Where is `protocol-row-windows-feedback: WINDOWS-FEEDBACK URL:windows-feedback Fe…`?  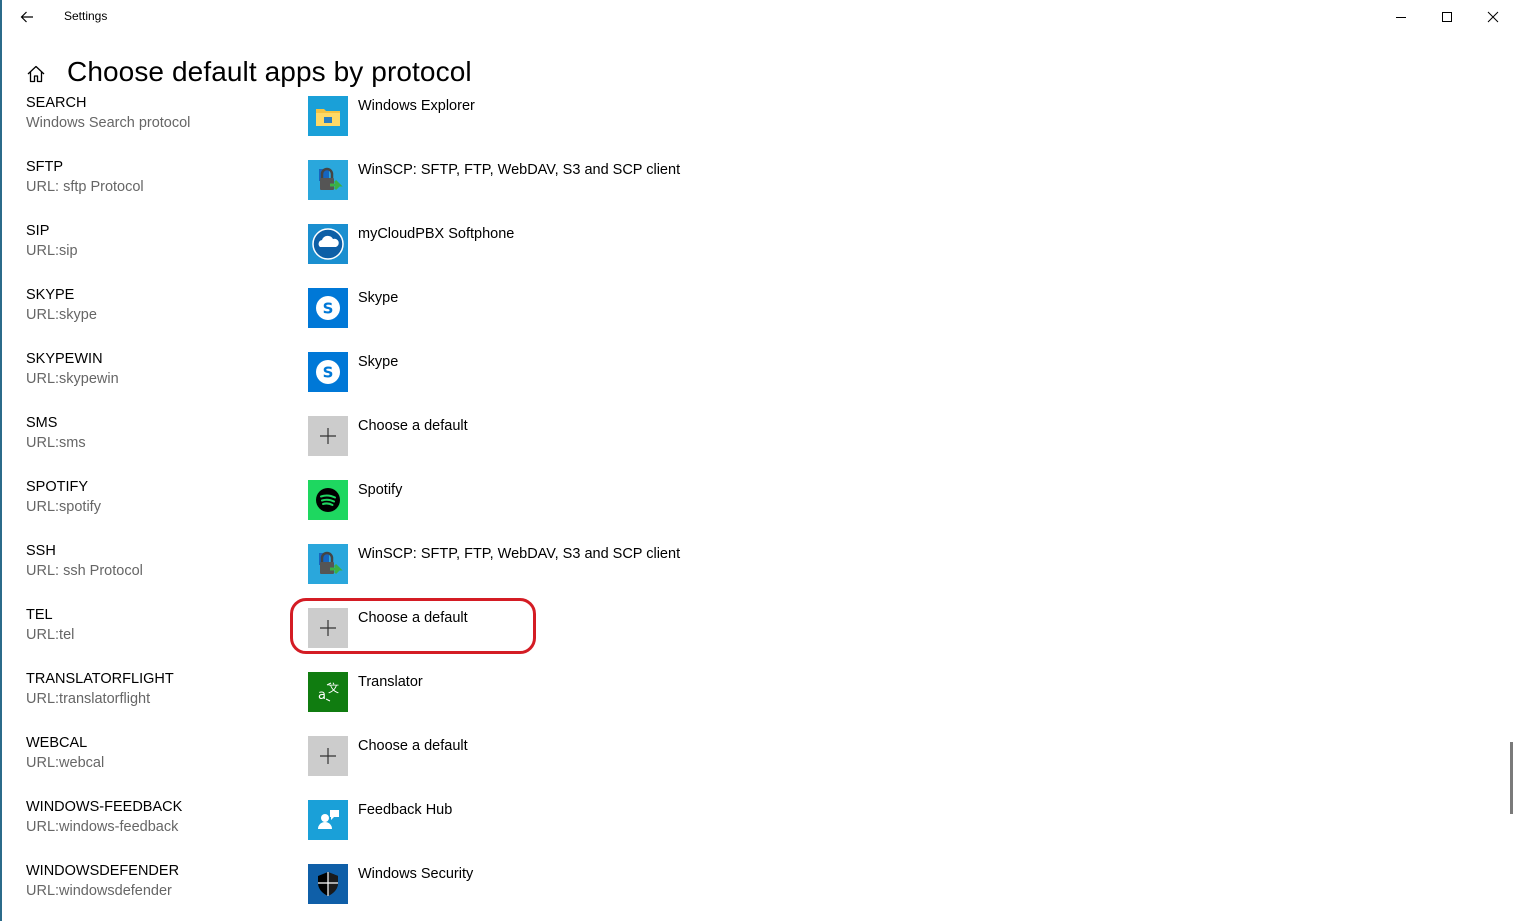
protocol-row-windows-feedback: WINDOWS-FEEDBACK URL:windows-feedback Fe… is located at coordinates (750, 829).